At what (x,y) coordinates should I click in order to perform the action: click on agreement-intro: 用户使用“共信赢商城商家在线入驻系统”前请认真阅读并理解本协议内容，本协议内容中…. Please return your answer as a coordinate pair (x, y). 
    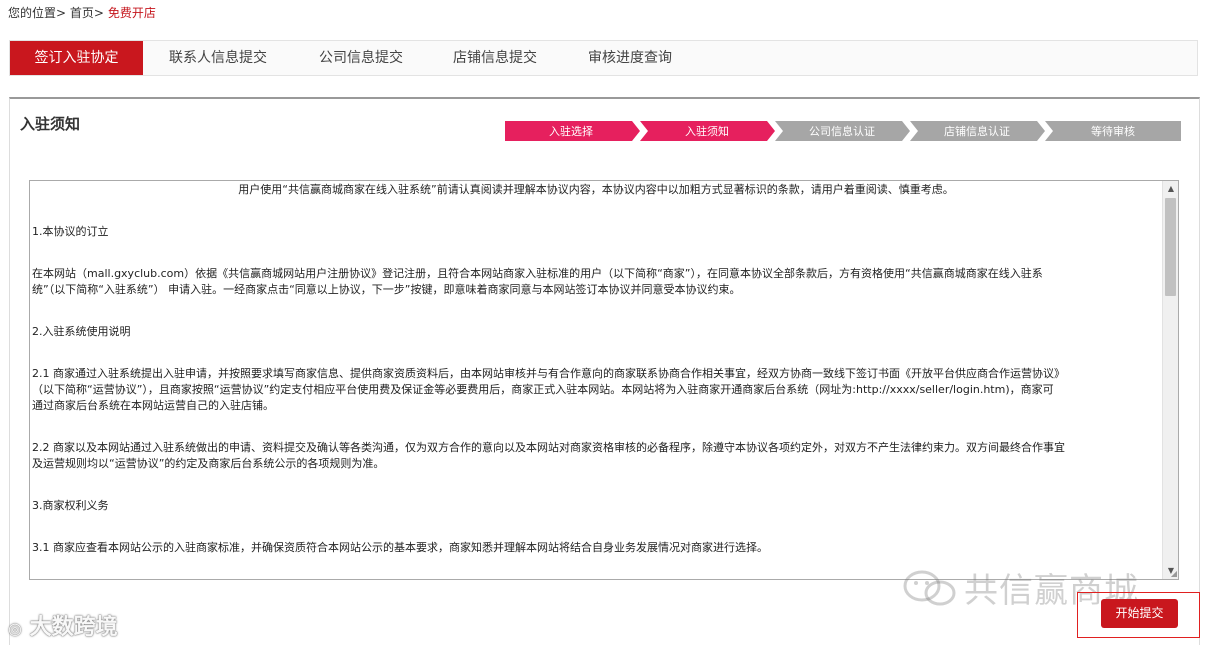
    Looking at the image, I should click on (596, 189).